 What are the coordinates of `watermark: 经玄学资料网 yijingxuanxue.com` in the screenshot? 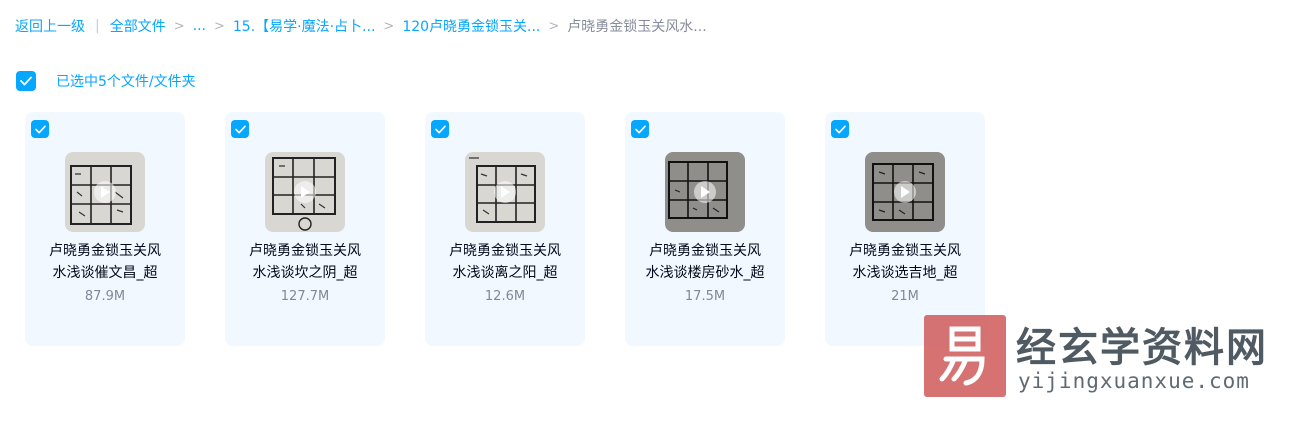 It's located at (1095, 356).